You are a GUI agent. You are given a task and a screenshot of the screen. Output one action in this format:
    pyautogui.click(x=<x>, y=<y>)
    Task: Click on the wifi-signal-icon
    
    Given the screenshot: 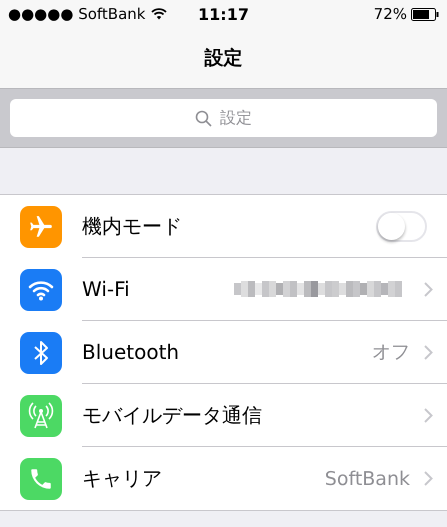 What is the action you would take?
    pyautogui.click(x=159, y=14)
    